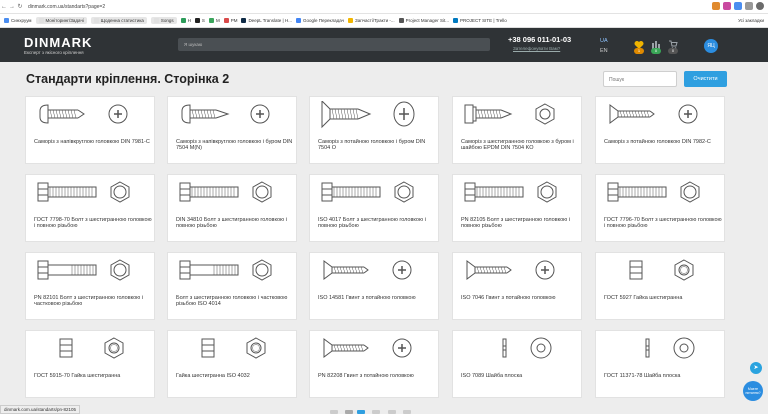 The image size is (768, 414). Describe the element at coordinates (536, 48) in the screenshot. I see `callback-link: Зателефонувати Вам?` at that location.